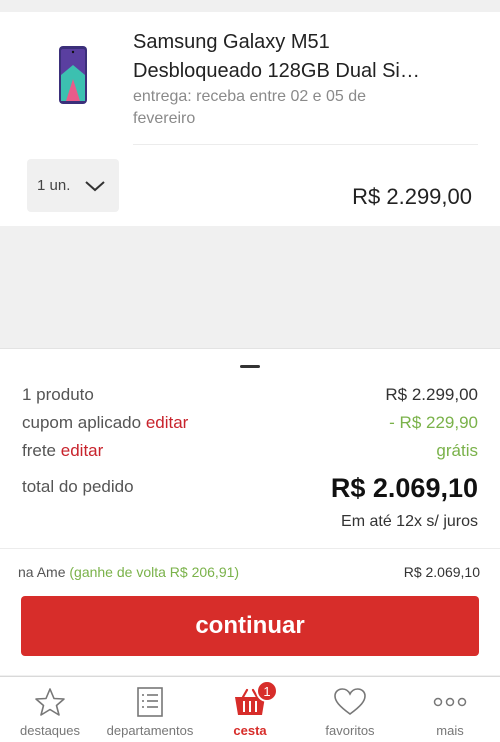 The image size is (500, 742). What do you see at coordinates (150, 702) in the screenshot?
I see `list-icon` at bounding box center [150, 702].